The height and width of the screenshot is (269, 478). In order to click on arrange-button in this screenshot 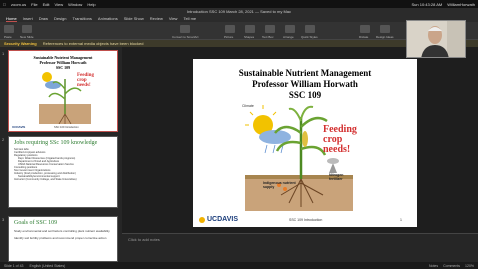, I will do `click(290, 29)`.